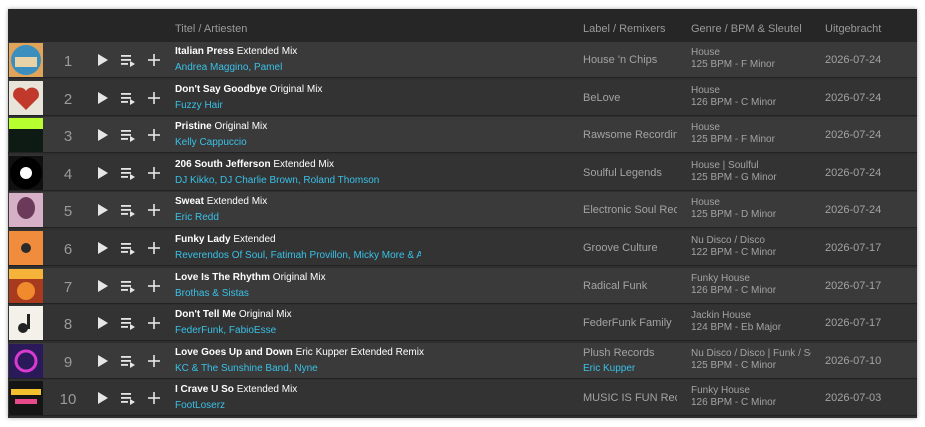 Image resolution: width=925 pixels, height=427 pixels. Describe the element at coordinates (233, 314) in the screenshot. I see `track-title: Don't Tell Me Original Mix` at that location.